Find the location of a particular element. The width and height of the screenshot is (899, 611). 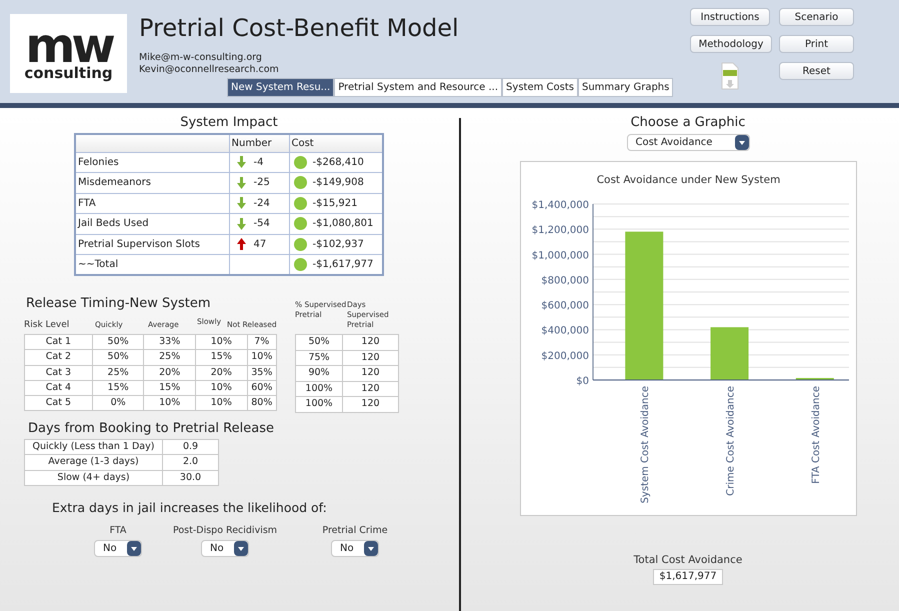

axis-tick-label: $600,000 is located at coordinates (564, 306).